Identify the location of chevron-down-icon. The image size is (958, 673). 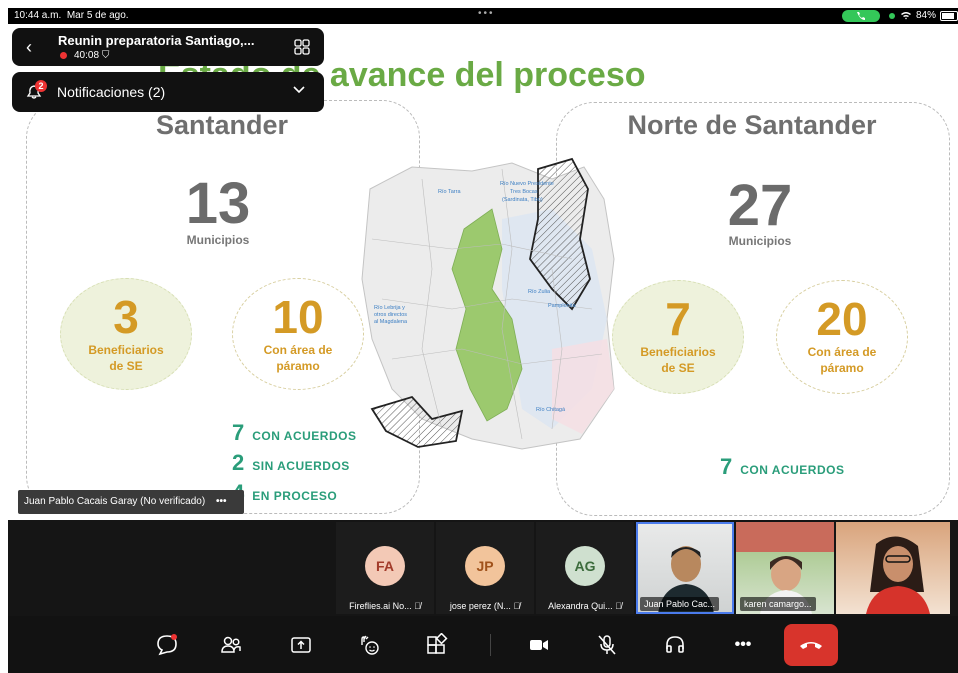
(299, 90).